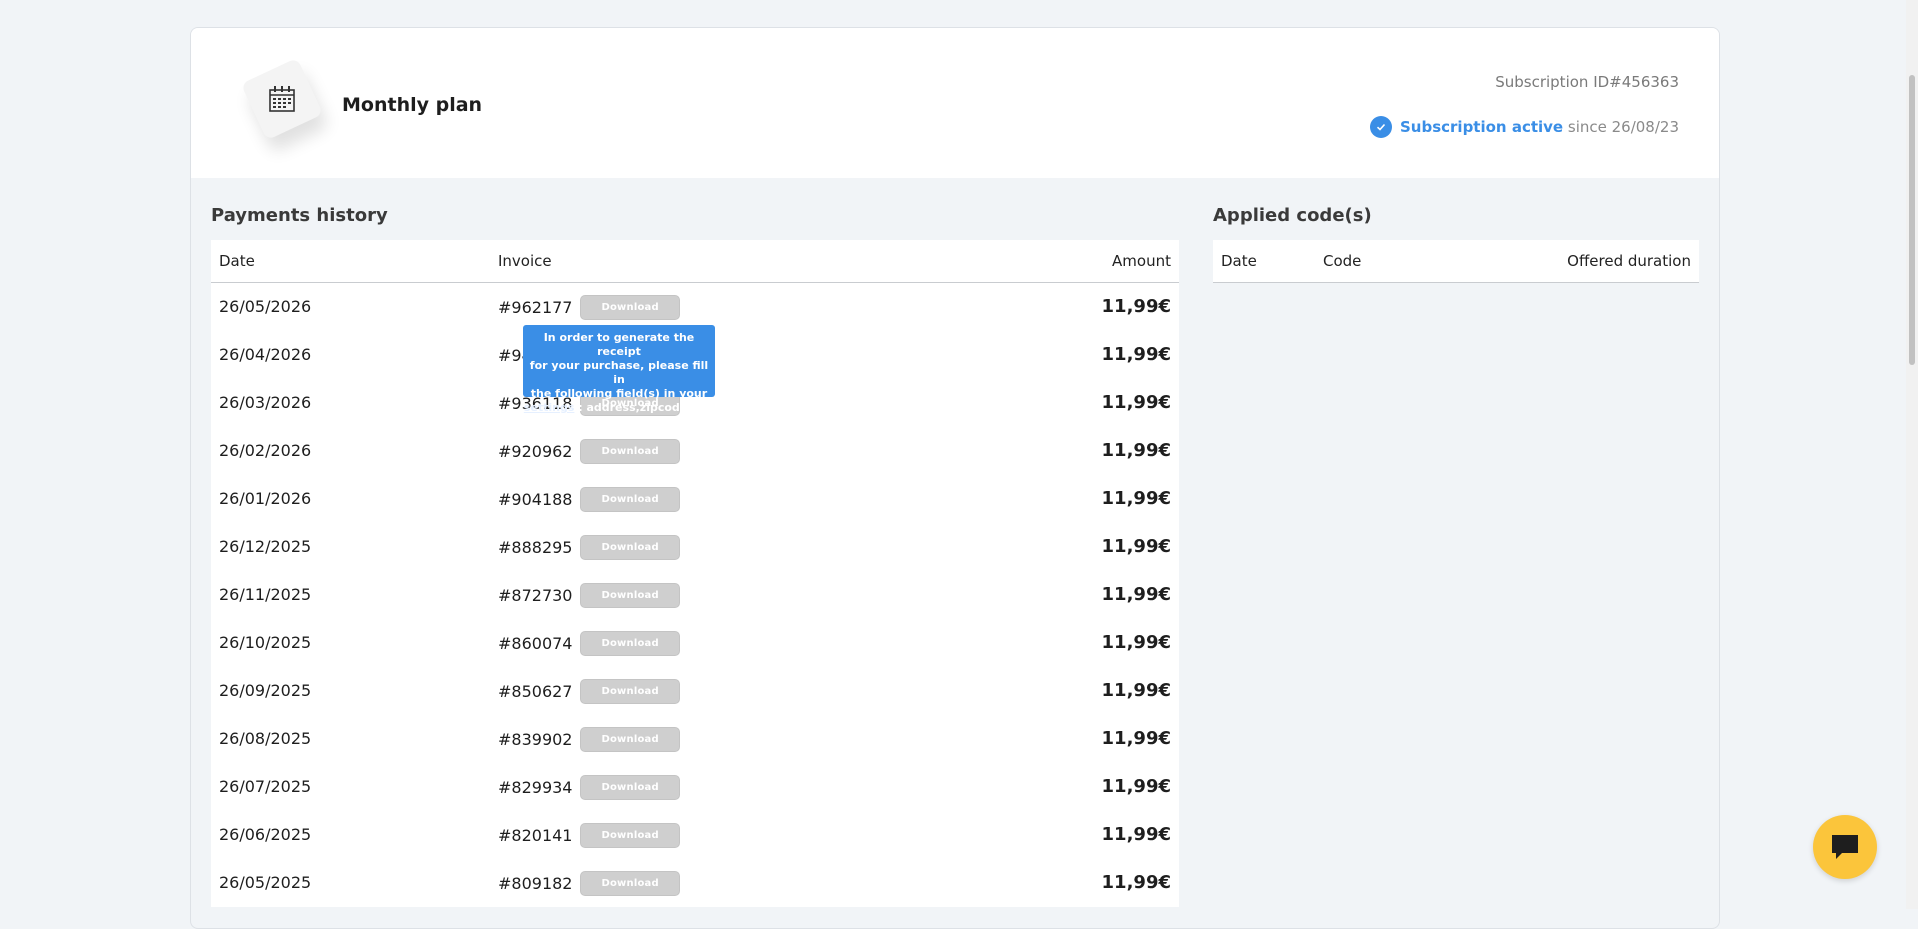 Image resolution: width=1918 pixels, height=929 pixels. What do you see at coordinates (695, 547) in the screenshot?
I see `table-row: 26/12/2025 #888295 Download 11,99€` at bounding box center [695, 547].